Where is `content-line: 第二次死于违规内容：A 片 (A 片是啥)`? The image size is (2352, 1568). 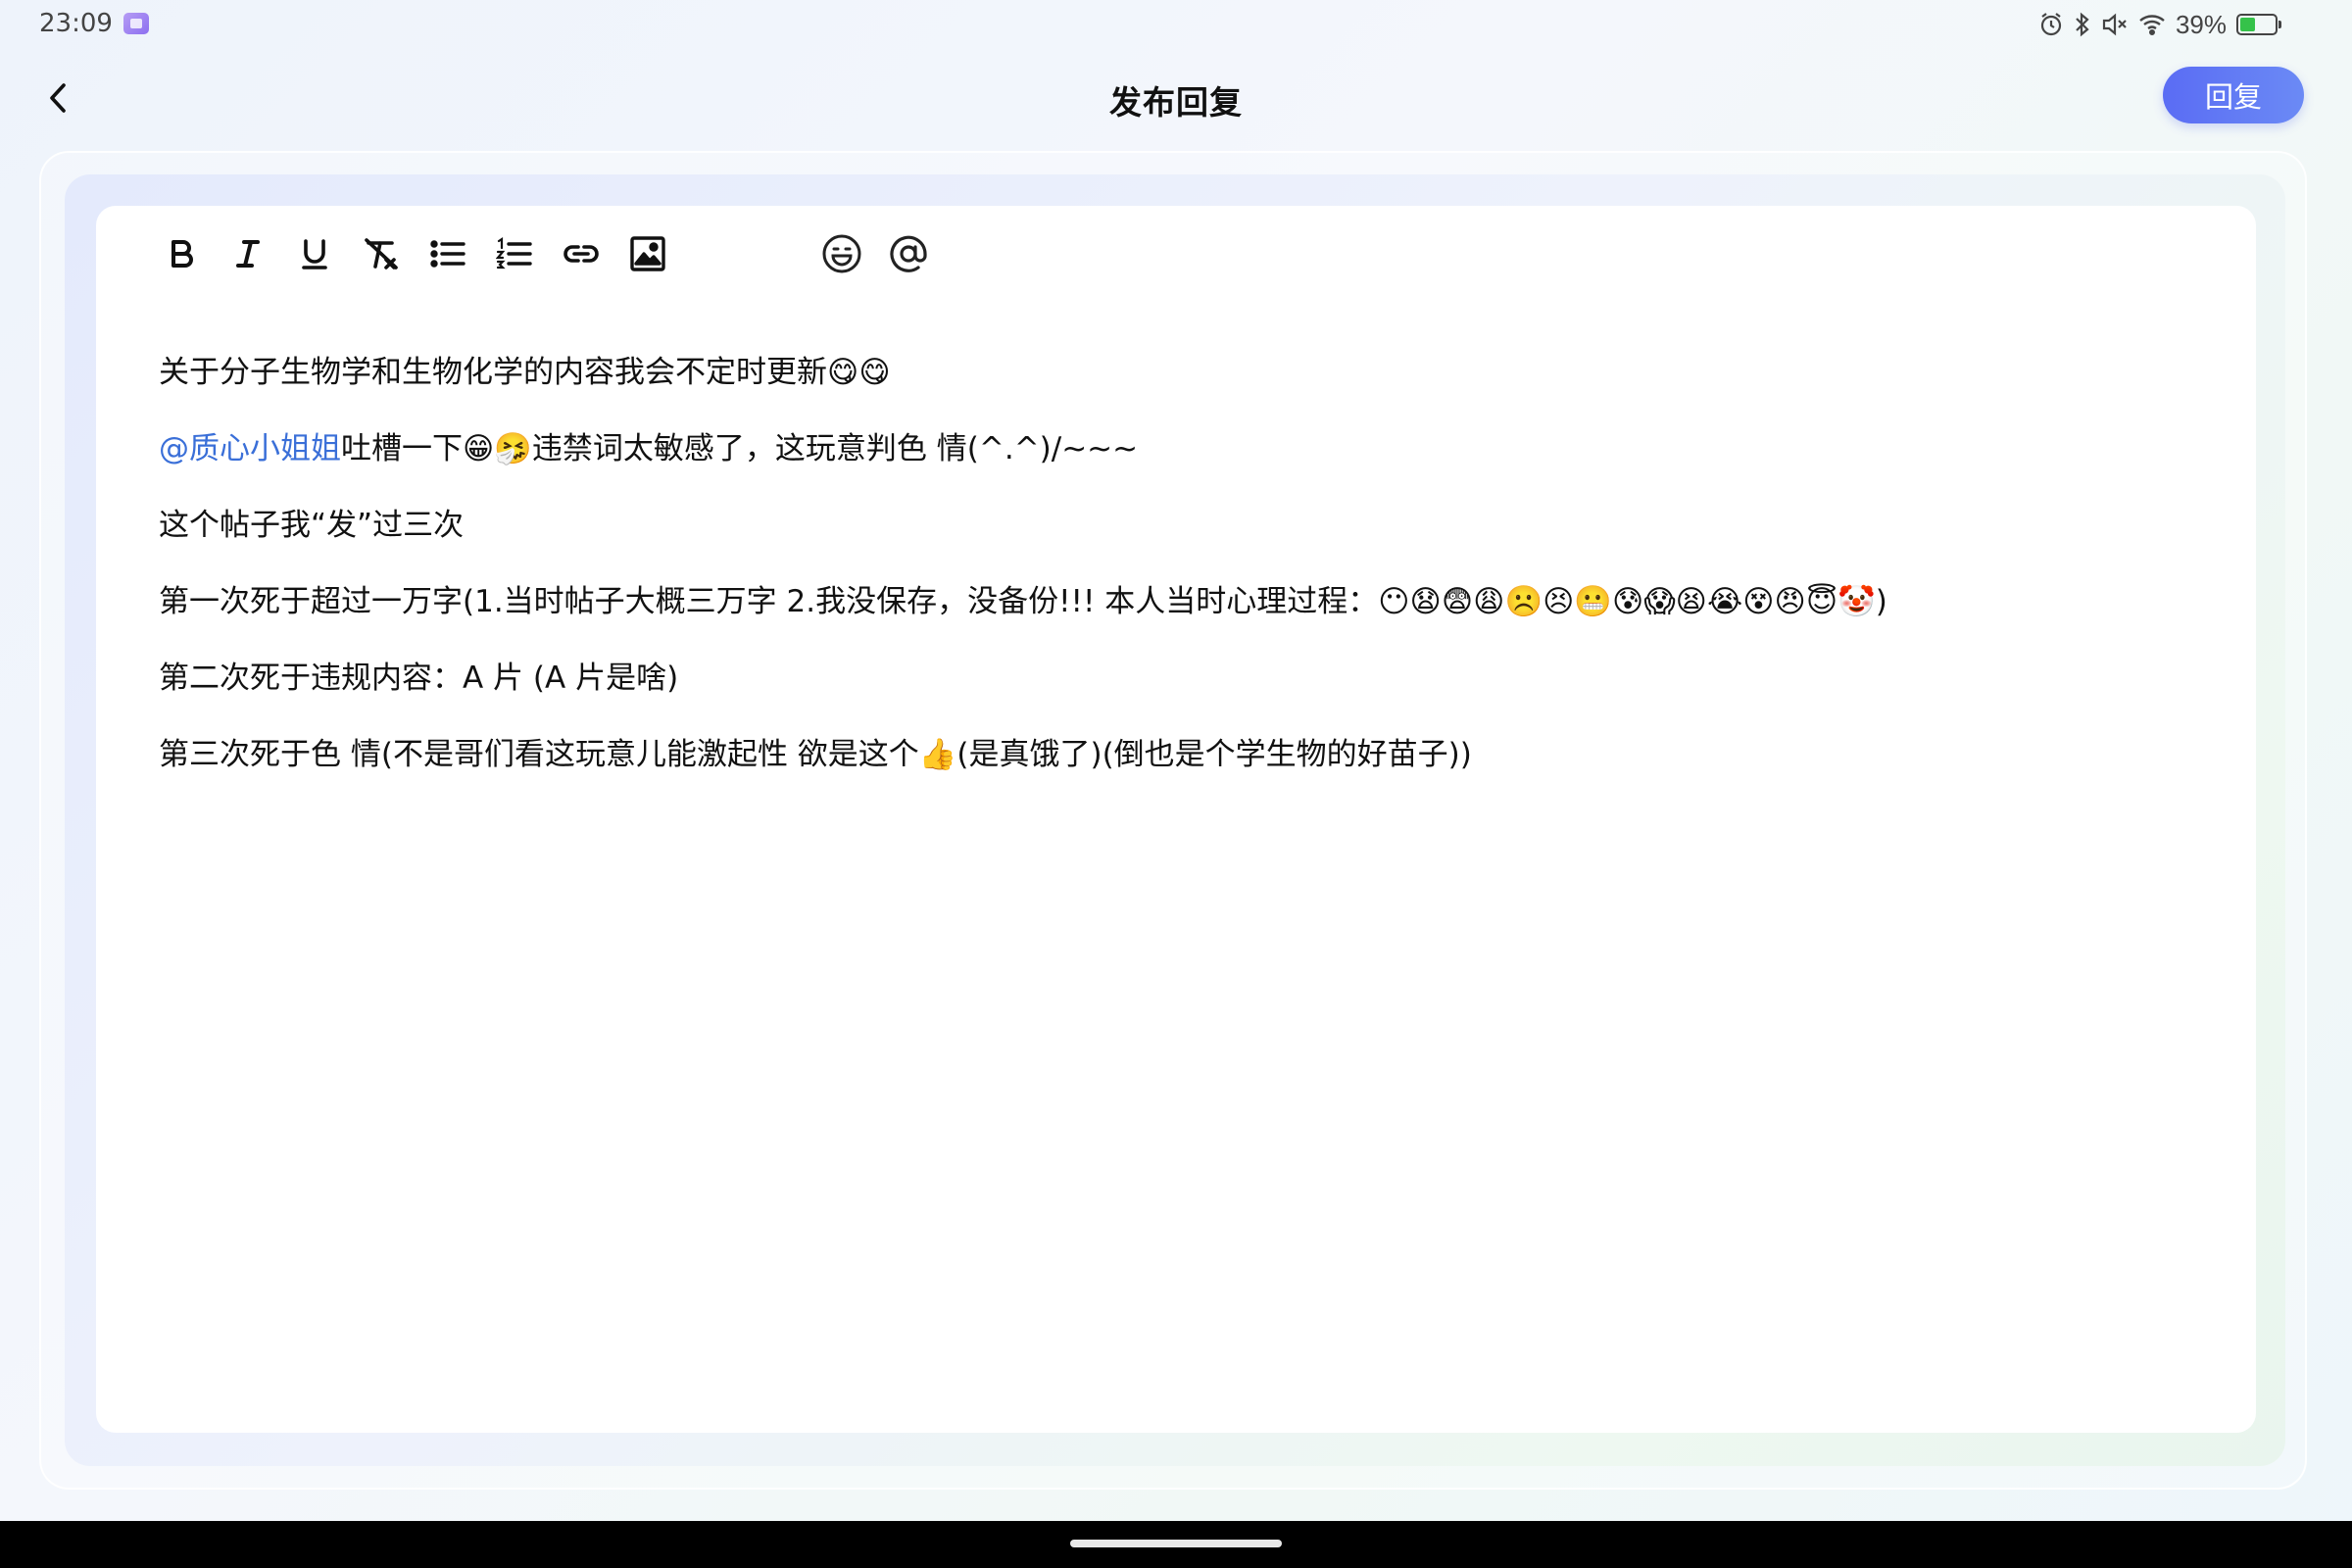 content-line: 第二次死于违规内容：A 片 (A 片是啥) is located at coordinates (419, 678).